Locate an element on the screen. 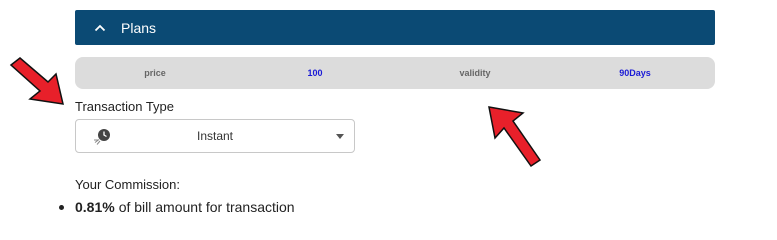 This screenshot has height=240, width=777. bullet-icon is located at coordinates (61, 207).